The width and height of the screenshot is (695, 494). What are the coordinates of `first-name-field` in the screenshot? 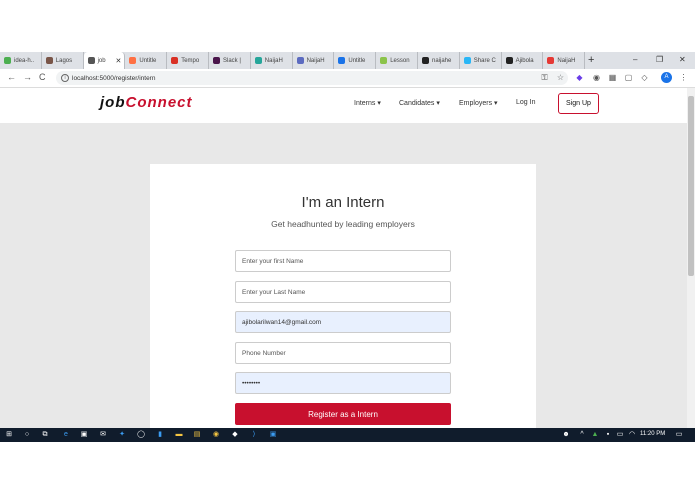 It's located at (343, 261).